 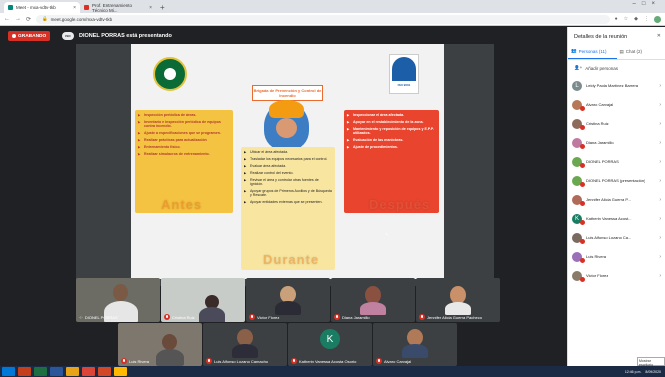 What do you see at coordinates (40, 371) in the screenshot?
I see `excel-icon` at bounding box center [40, 371].